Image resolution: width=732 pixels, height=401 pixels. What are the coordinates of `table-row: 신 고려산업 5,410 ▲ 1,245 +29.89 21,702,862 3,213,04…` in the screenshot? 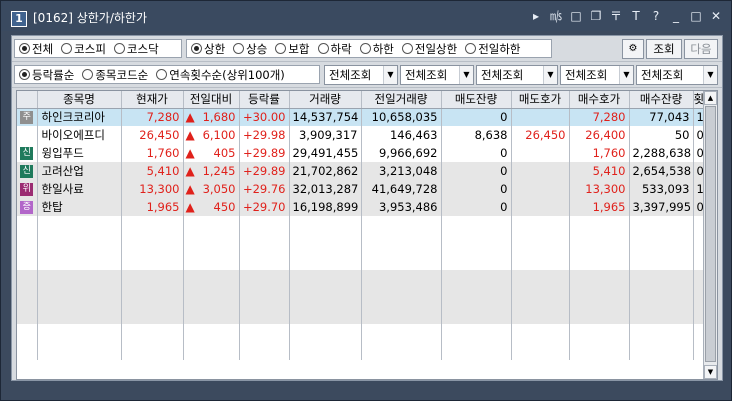 It's located at (361, 171).